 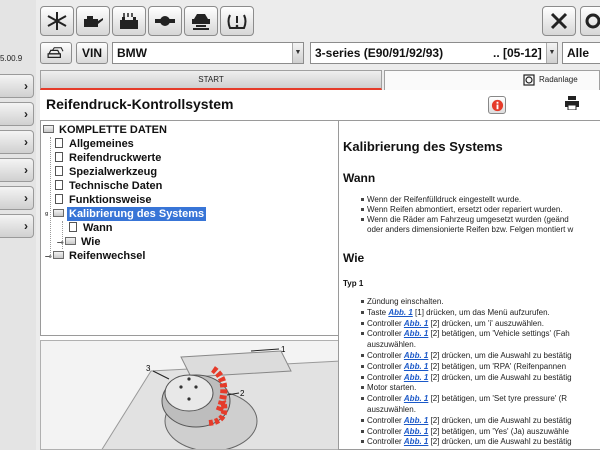 What do you see at coordinates (17, 142) in the screenshot?
I see `side-button-3: ›` at bounding box center [17, 142].